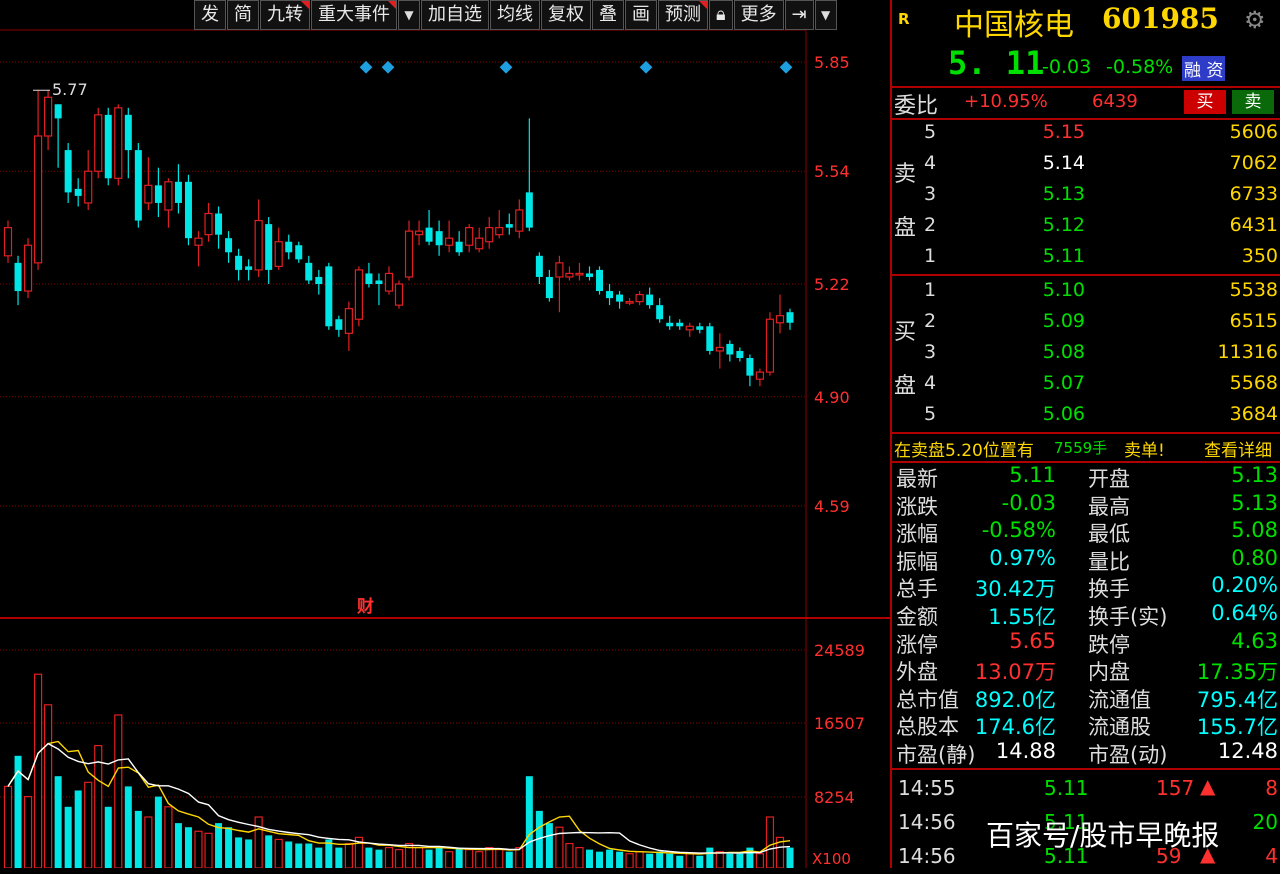  What do you see at coordinates (1086, 291) in the screenshot?
I see `bid-row: 1 5.10 5538` at bounding box center [1086, 291].